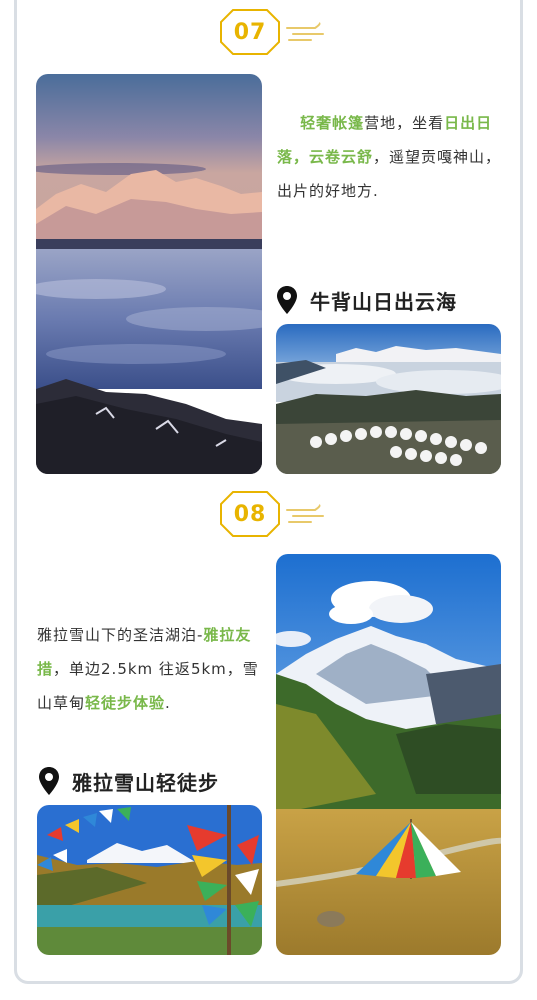 This screenshot has height=1000, width=537. Describe the element at coordinates (149, 880) in the screenshot. I see `photo-prayer-flags-lake` at that location.